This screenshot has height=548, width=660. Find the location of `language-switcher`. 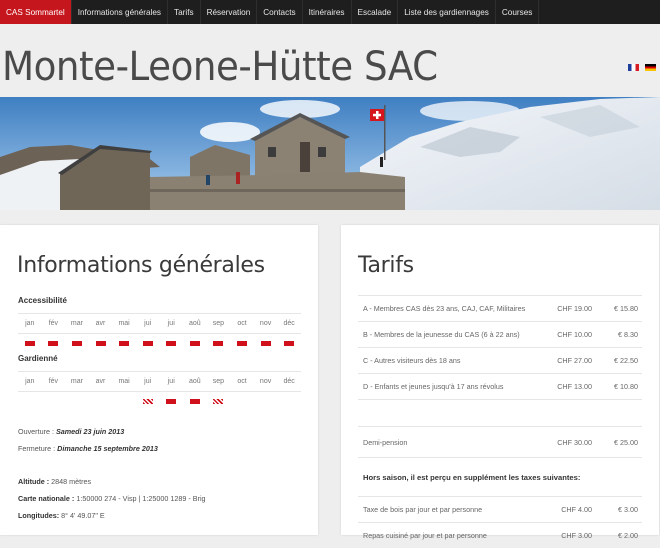

language-switcher is located at coordinates (642, 67).